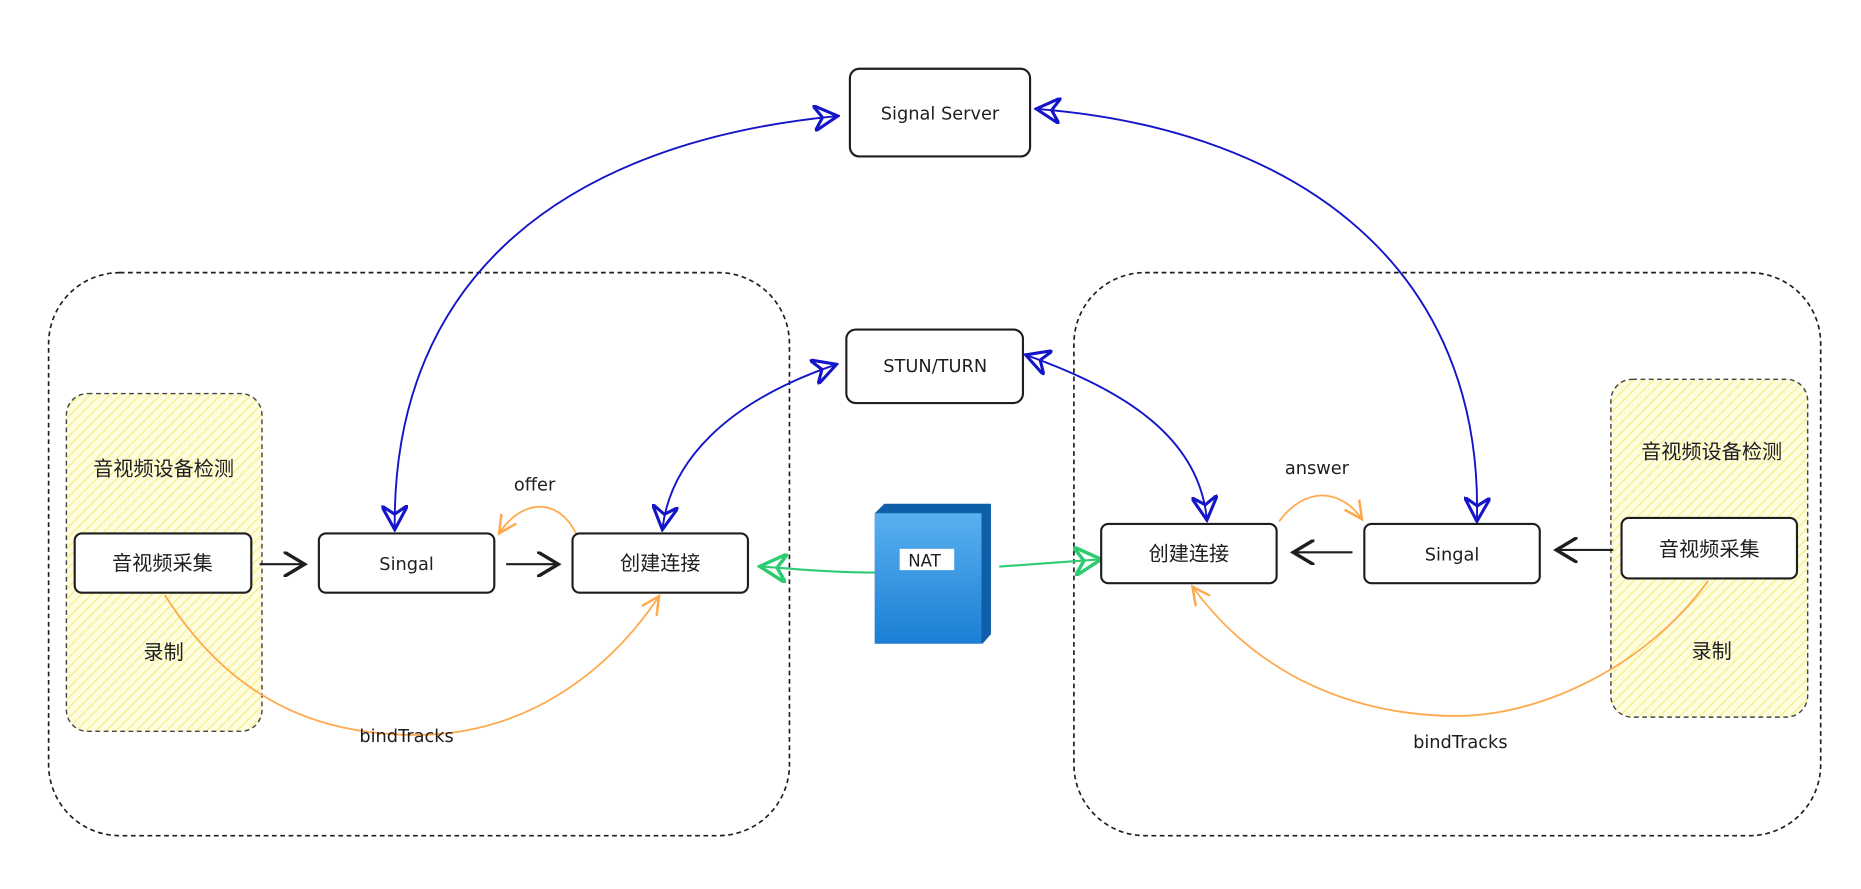 The height and width of the screenshot is (889, 1861). Describe the element at coordinates (1049, 562) in the screenshot. I see `edge-nat-right` at that location.